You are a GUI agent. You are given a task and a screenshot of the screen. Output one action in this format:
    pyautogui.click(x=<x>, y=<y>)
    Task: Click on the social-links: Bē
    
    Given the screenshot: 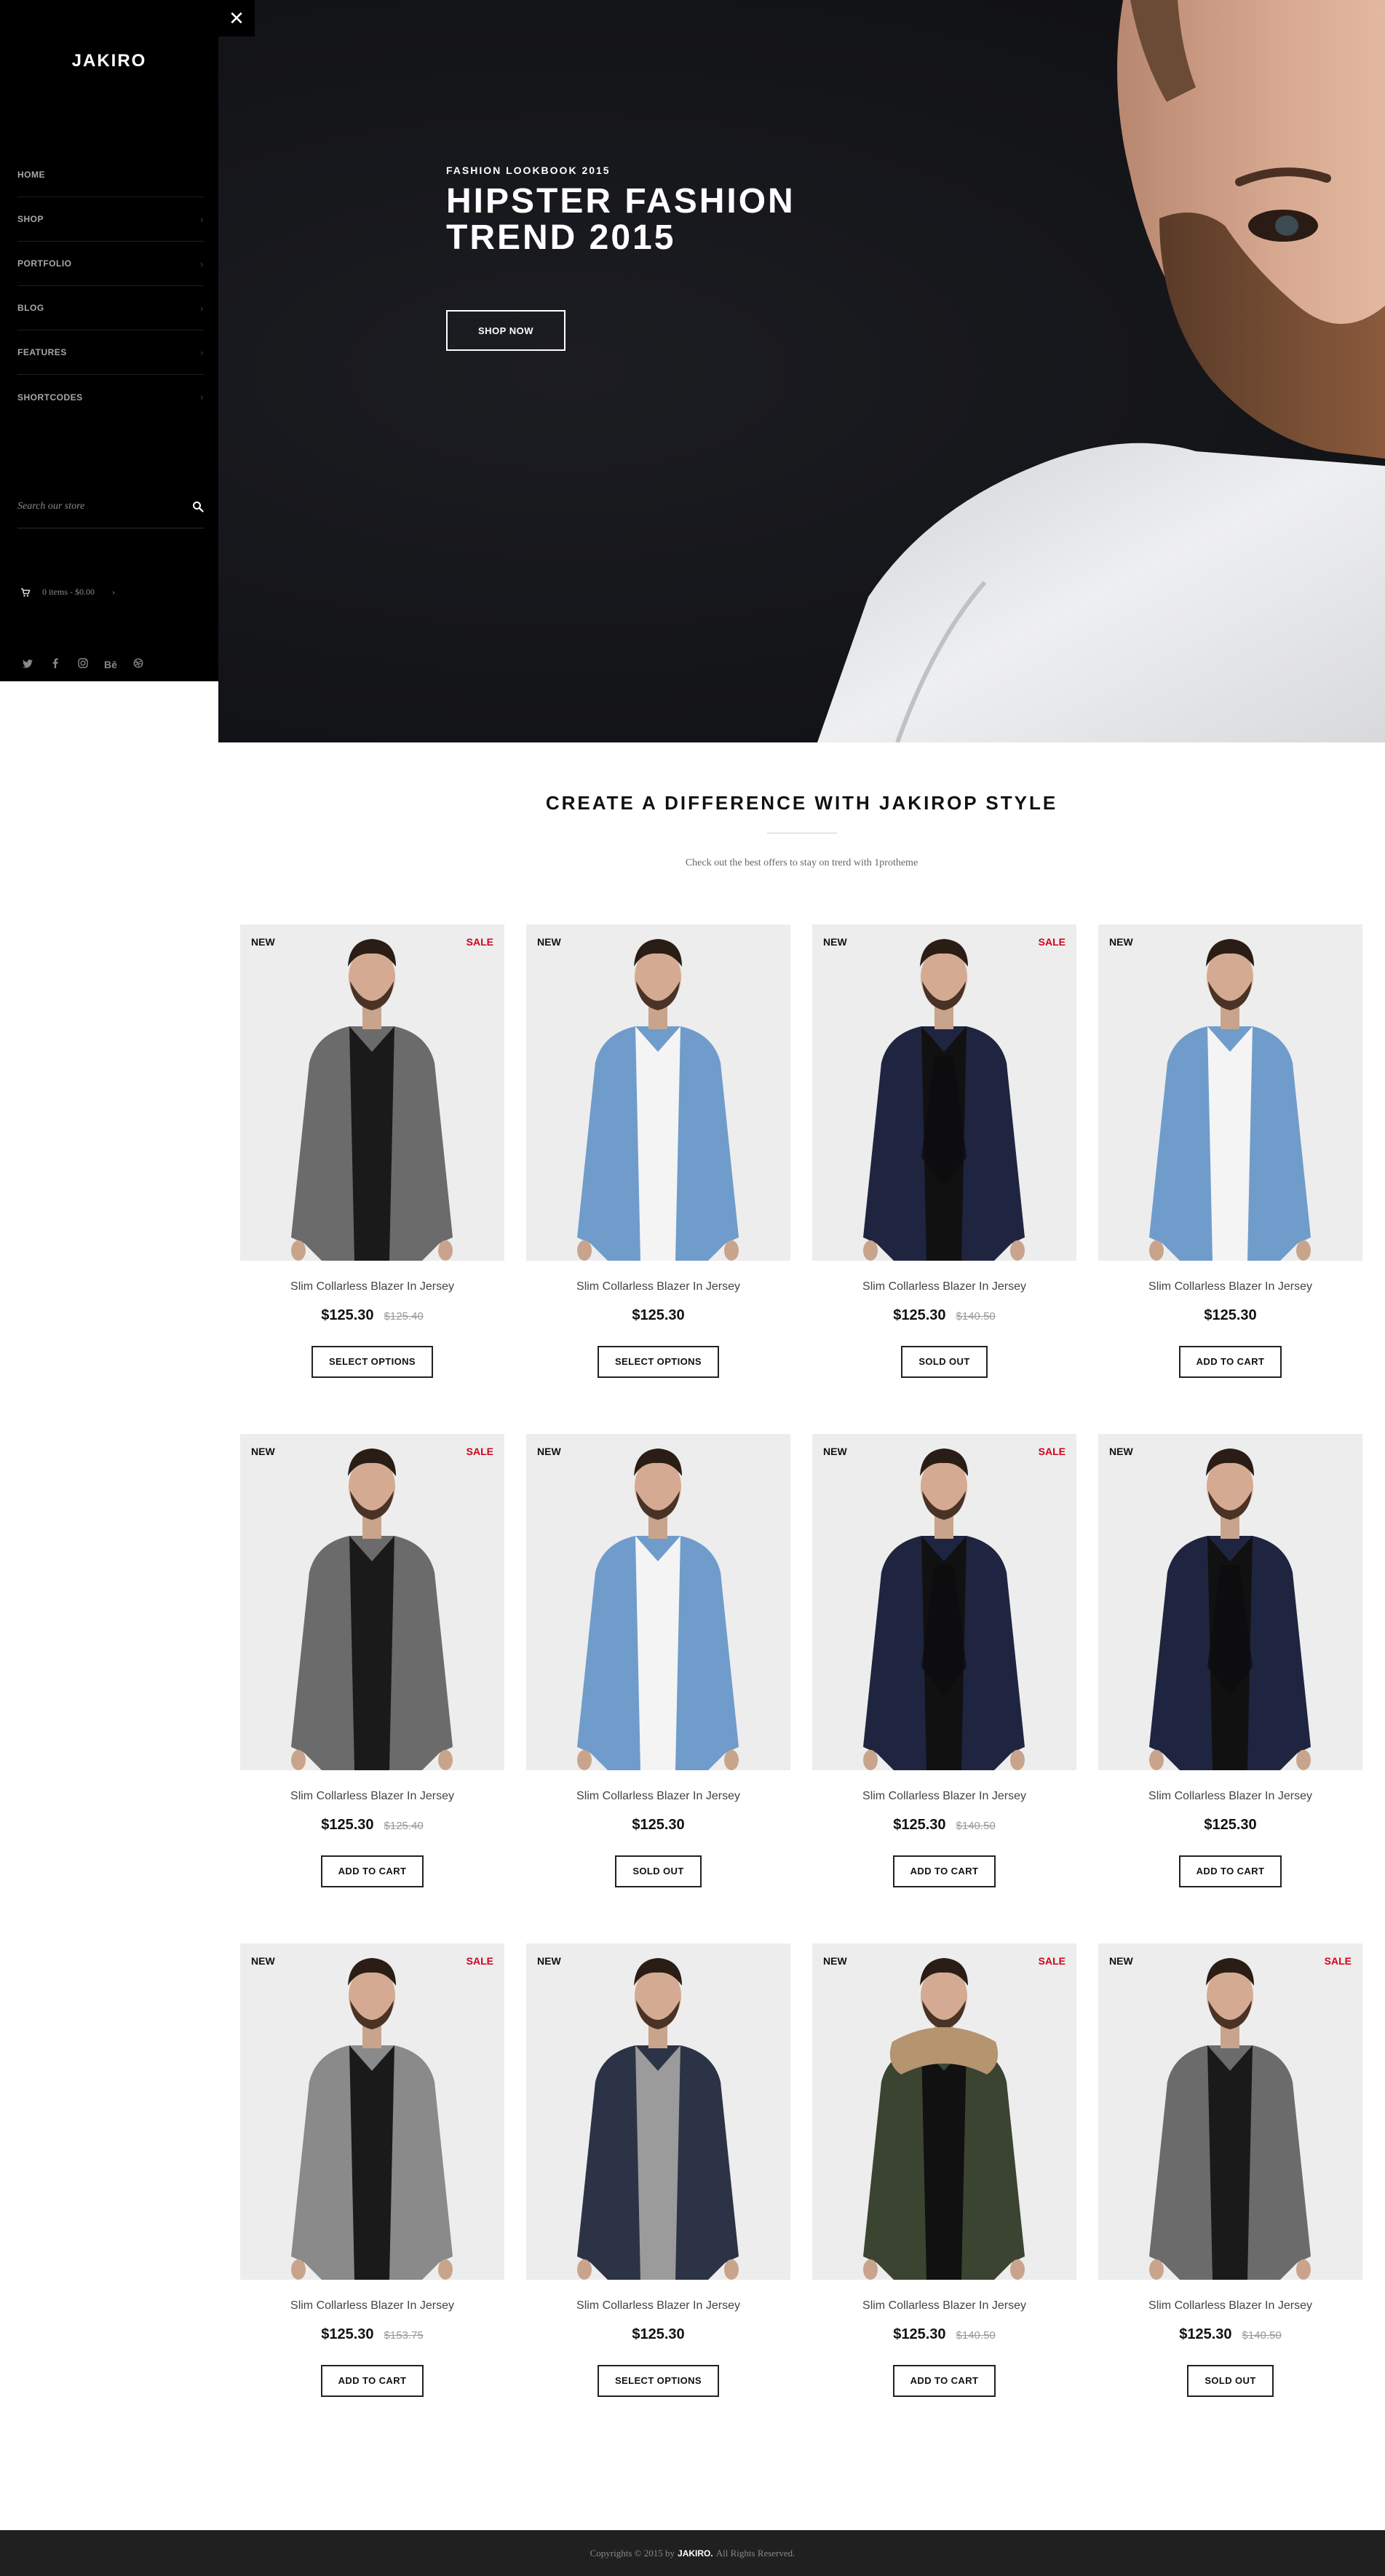 What is the action you would take?
    pyautogui.click(x=83, y=664)
    